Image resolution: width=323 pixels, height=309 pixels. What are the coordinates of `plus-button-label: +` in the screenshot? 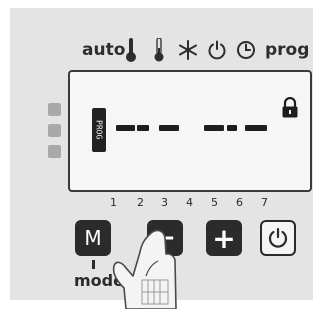 It's located at (224, 238).